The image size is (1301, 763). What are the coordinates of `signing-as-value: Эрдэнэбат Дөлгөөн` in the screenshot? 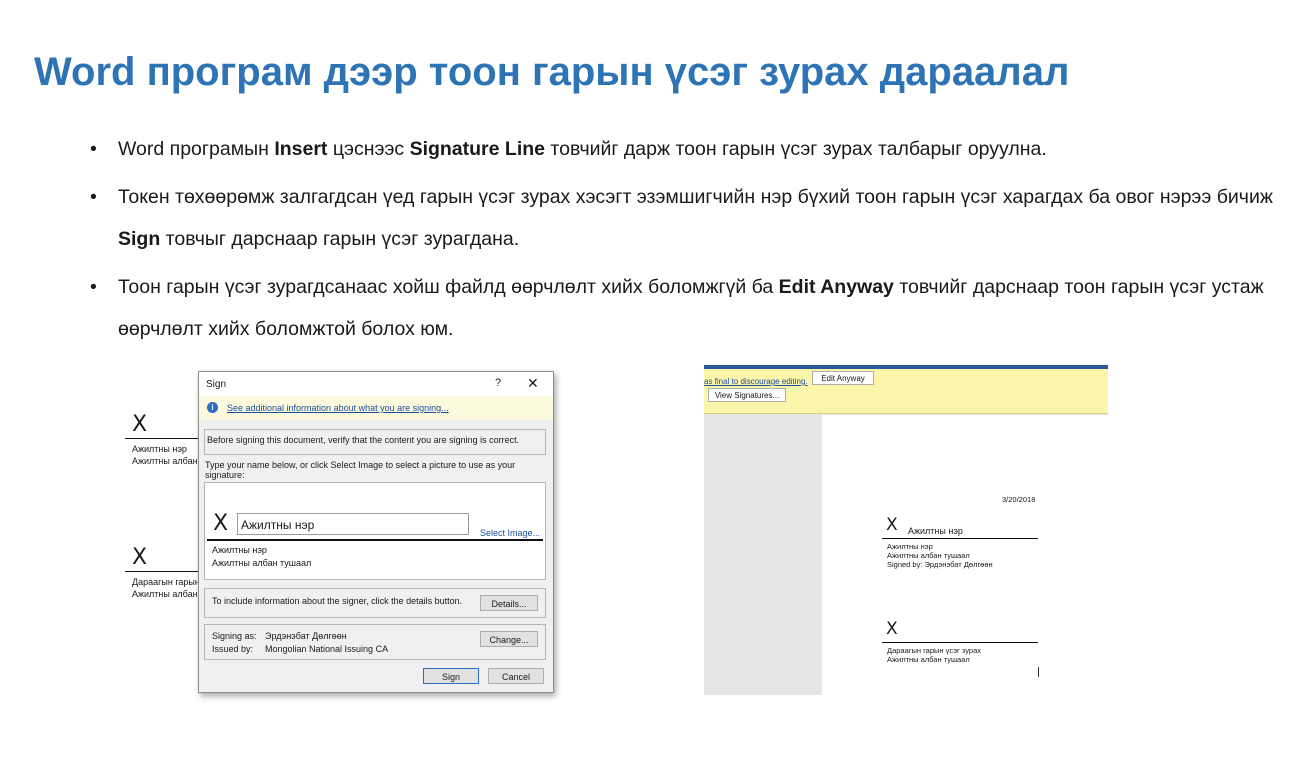 It's located at (306, 636).